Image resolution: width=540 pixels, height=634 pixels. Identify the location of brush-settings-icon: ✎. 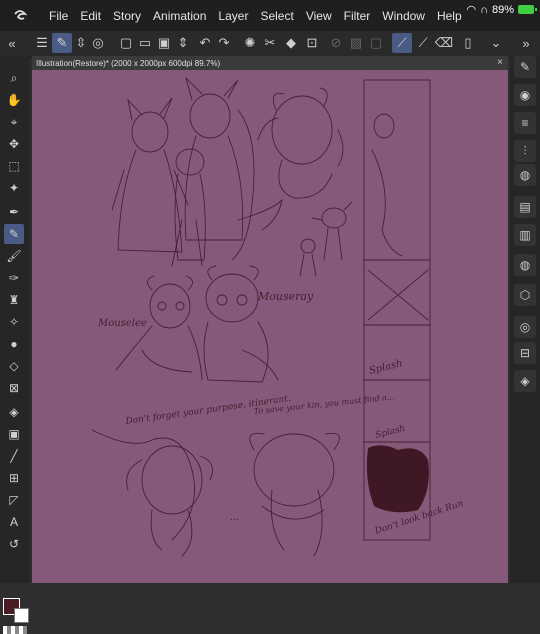
(525, 67).